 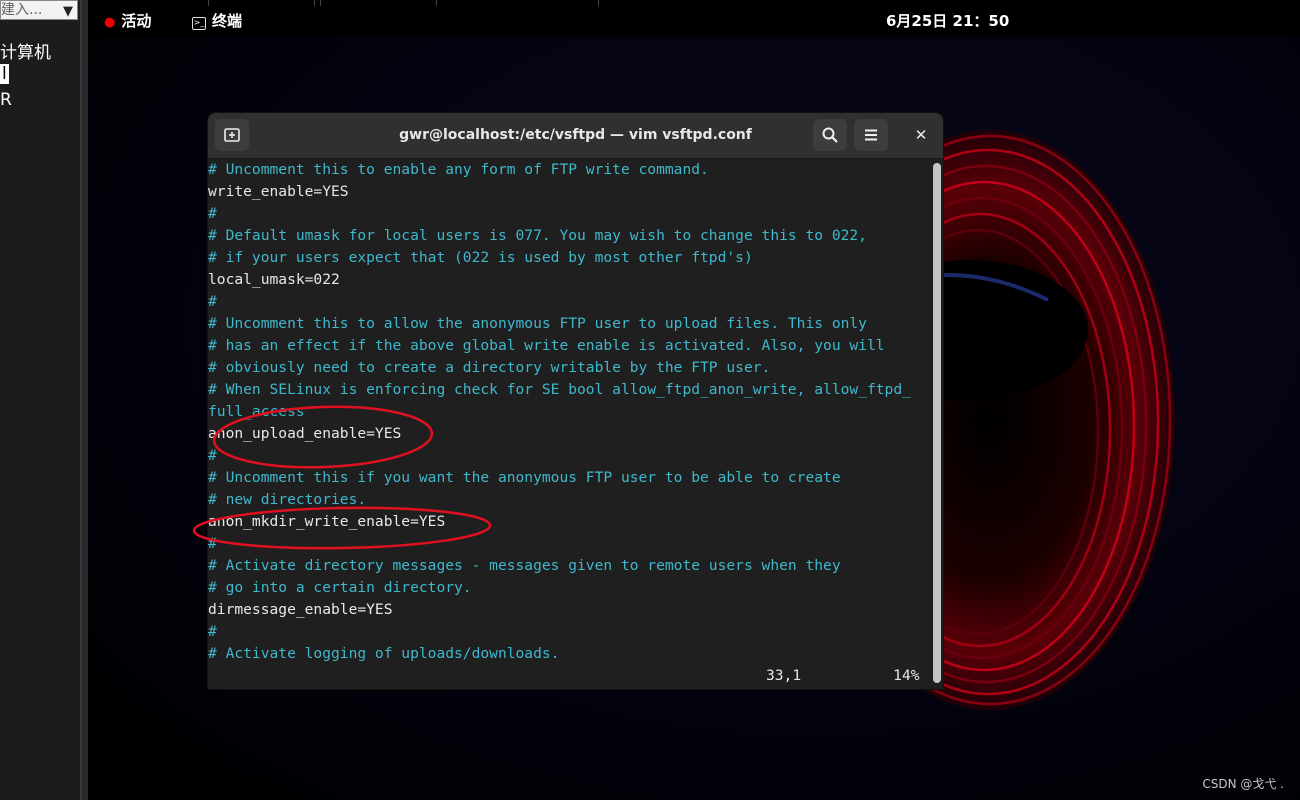 What do you see at coordinates (25, 50) in the screenshot?
I see `left-item-computer: 计算机` at bounding box center [25, 50].